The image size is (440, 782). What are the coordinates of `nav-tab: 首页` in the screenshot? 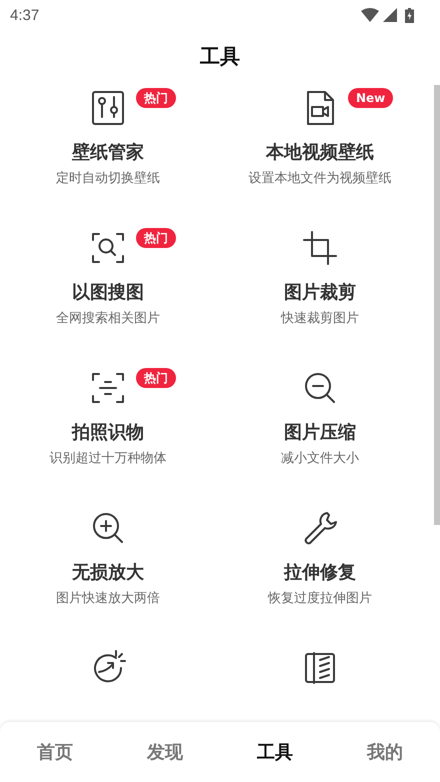 It's located at (55, 752).